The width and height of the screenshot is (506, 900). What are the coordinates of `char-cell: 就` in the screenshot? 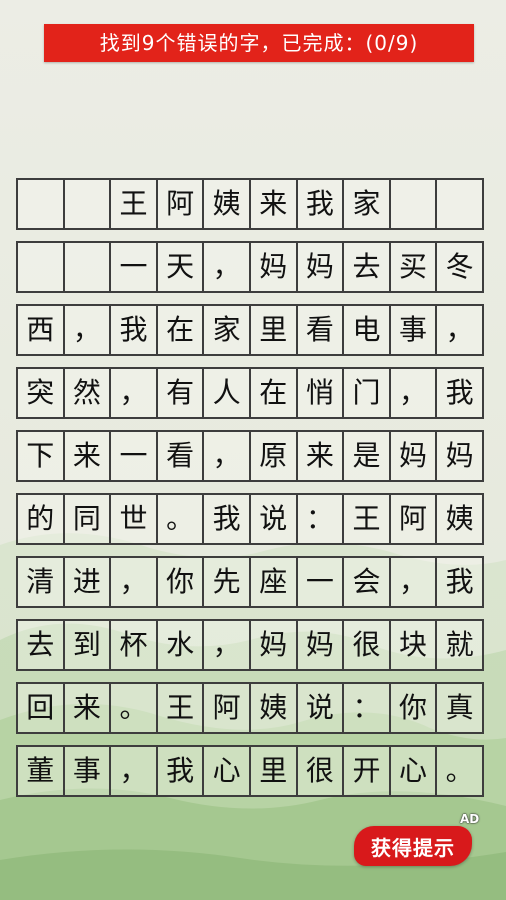 It's located at (459, 645).